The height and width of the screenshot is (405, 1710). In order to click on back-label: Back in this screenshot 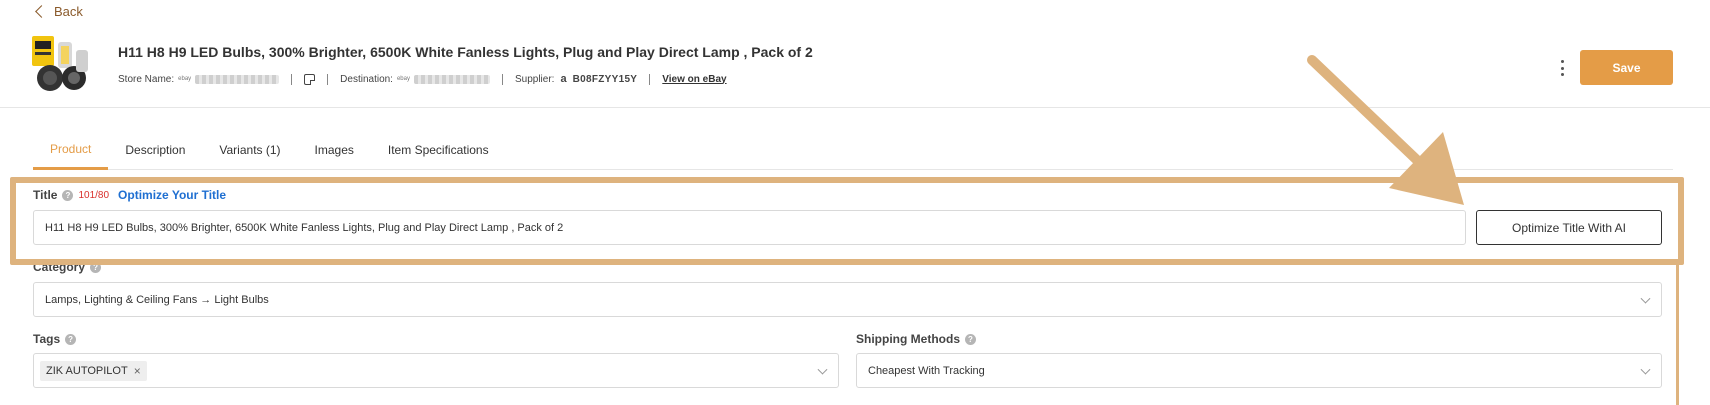, I will do `click(68, 11)`.